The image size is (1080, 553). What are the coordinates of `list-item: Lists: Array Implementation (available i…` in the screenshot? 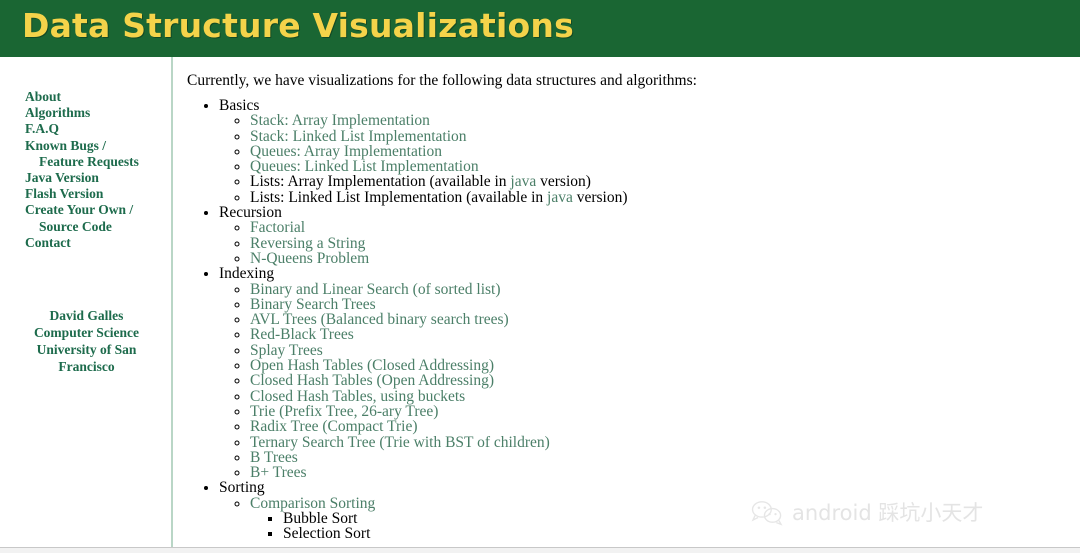 It's located at (439, 182).